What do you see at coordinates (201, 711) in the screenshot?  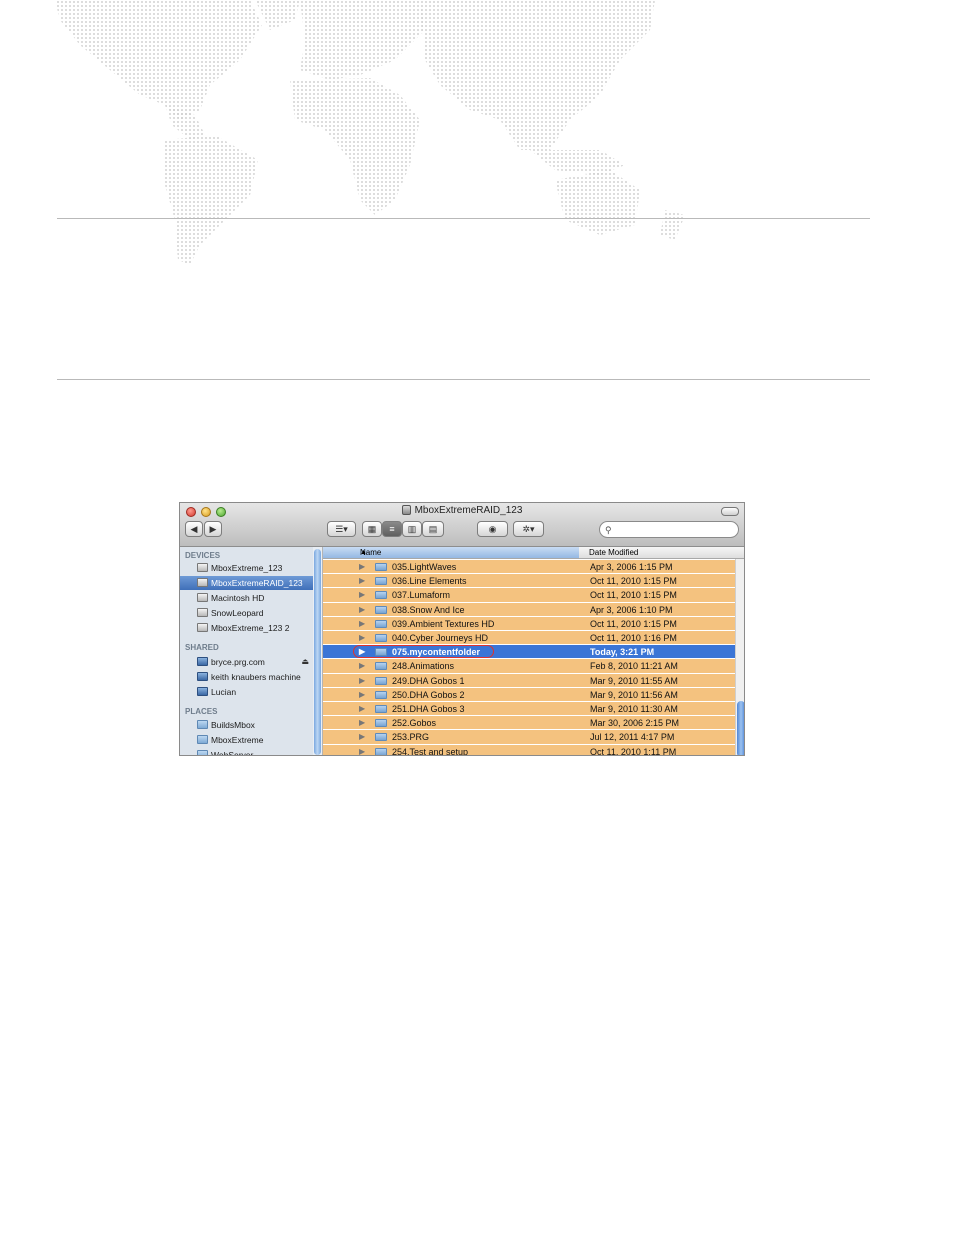 I see `sidebar-section-places: PLACES` at bounding box center [201, 711].